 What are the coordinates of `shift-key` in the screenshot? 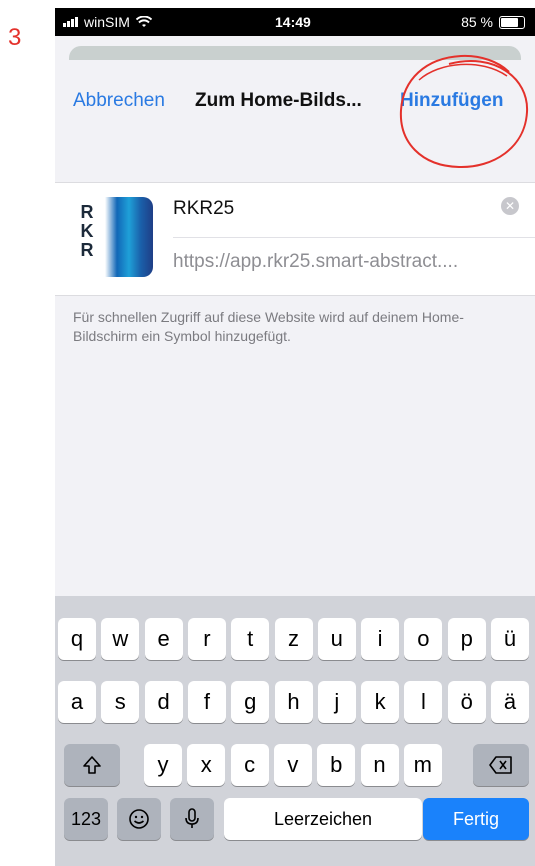 It's located at (92, 765).